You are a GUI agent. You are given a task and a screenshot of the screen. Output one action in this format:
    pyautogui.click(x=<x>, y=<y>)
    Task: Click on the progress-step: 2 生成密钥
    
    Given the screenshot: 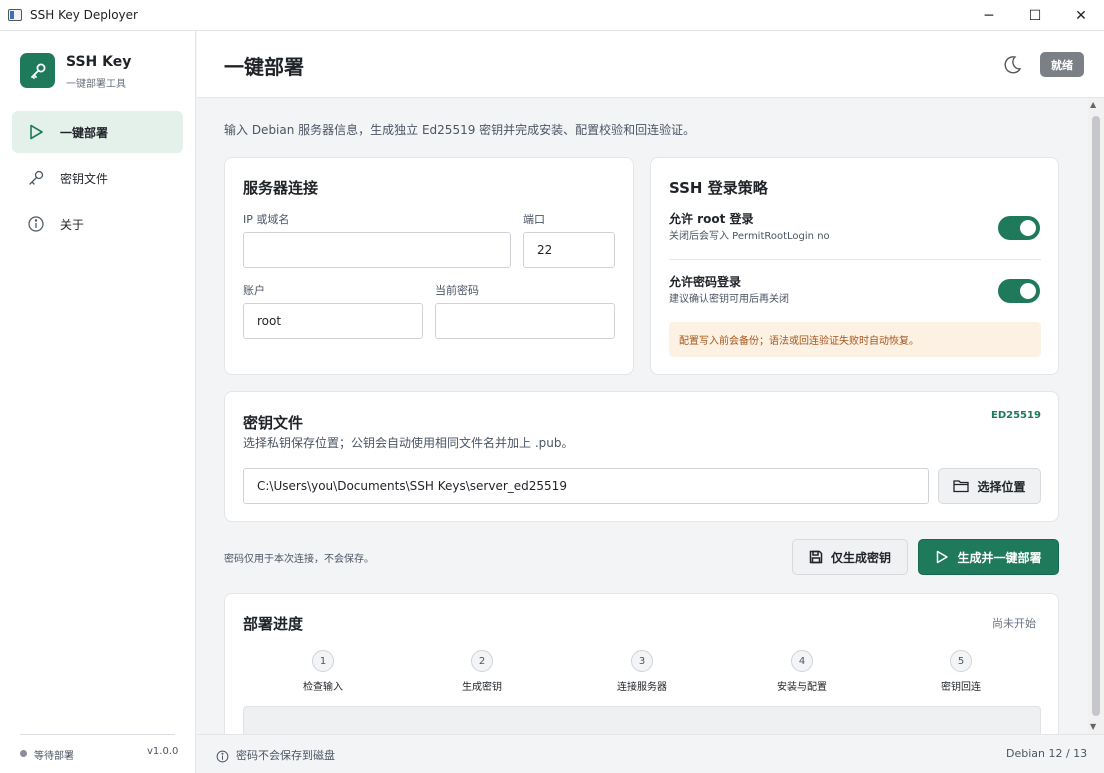 What is the action you would take?
    pyautogui.click(x=482, y=671)
    